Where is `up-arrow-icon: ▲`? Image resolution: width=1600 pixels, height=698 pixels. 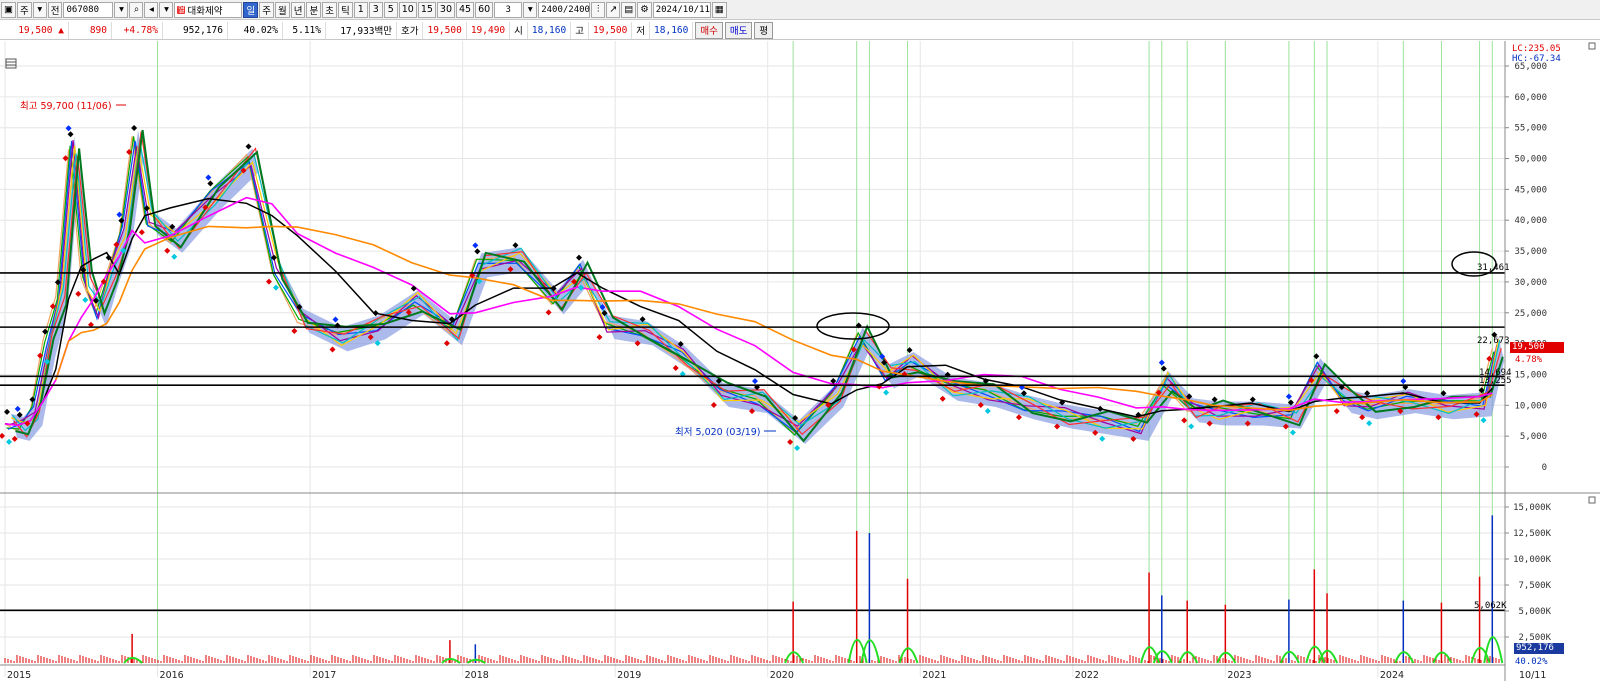 up-arrow-icon: ▲ is located at coordinates (61, 30).